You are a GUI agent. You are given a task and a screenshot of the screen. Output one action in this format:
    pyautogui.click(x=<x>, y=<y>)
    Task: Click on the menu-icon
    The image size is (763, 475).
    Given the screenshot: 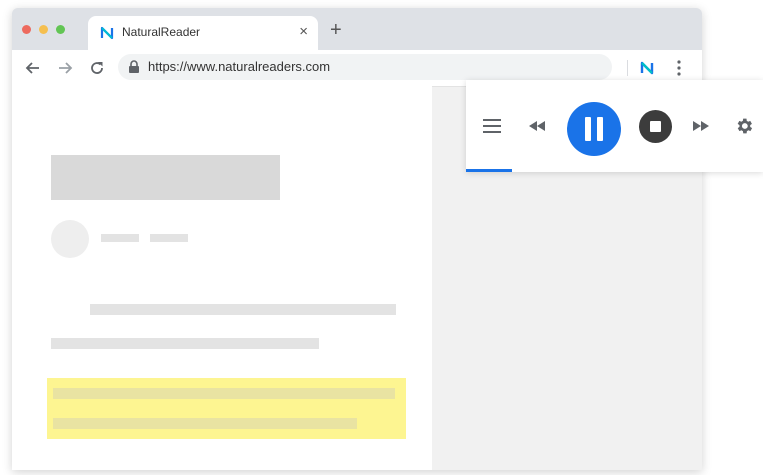 What is the action you would take?
    pyautogui.click(x=492, y=126)
    